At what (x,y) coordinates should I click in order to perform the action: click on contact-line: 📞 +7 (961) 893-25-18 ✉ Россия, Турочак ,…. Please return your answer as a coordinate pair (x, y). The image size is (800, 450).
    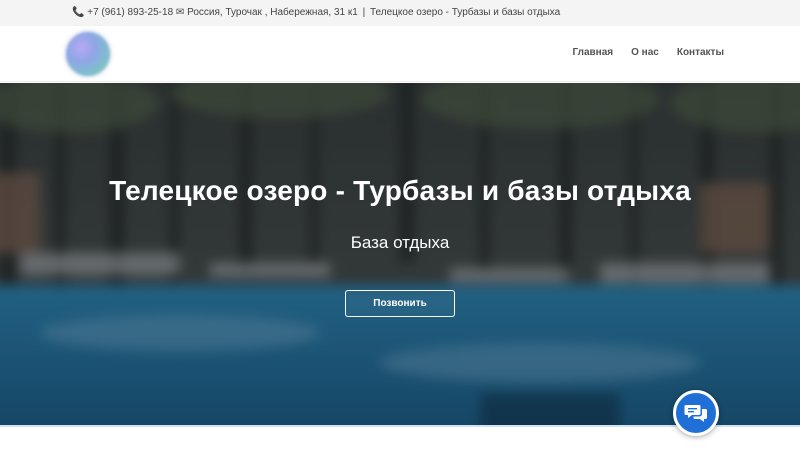
    Looking at the image, I should click on (316, 12).